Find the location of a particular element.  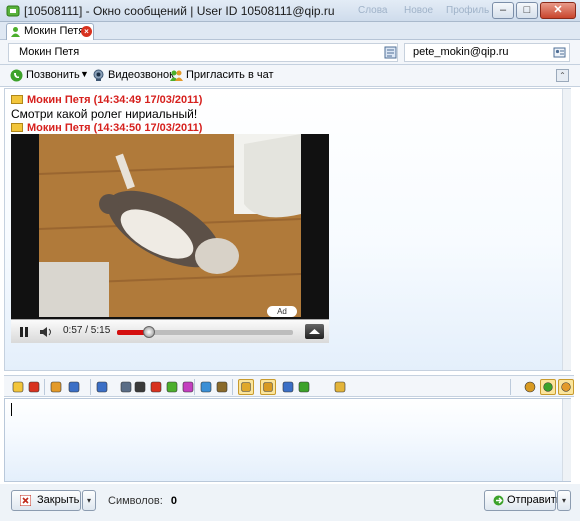

video-call-label: Видеозвонок is located at coordinates (141, 75).